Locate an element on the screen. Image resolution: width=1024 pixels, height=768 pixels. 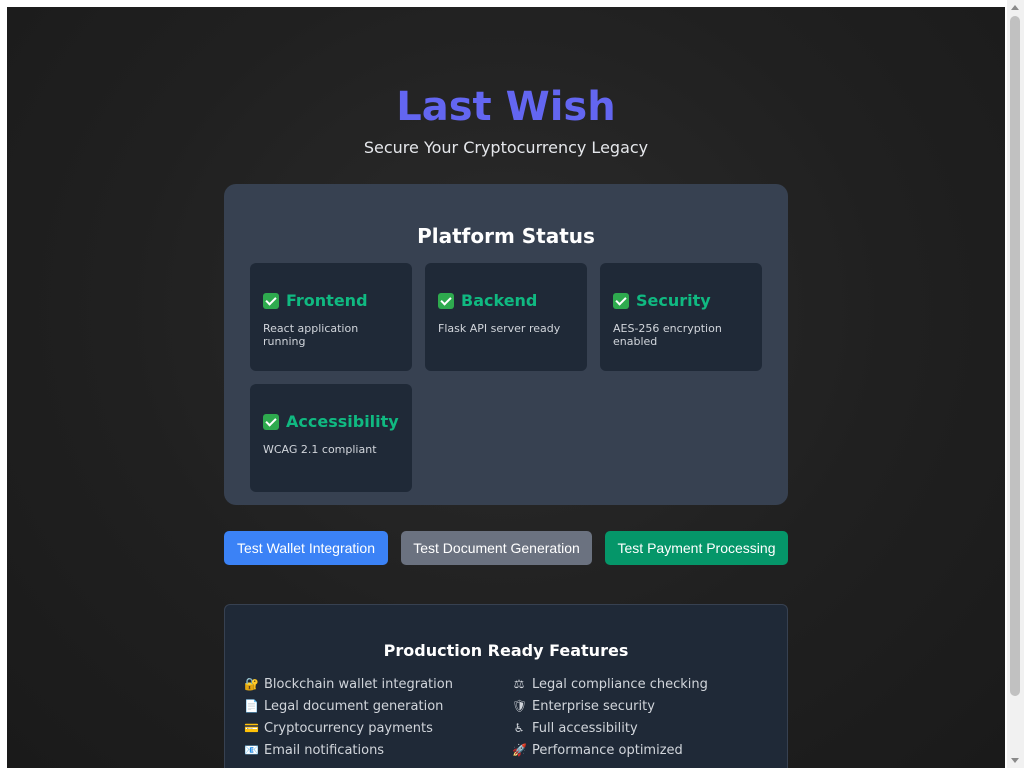
feature-item: 📄 Legal document generation is located at coordinates (348, 706).